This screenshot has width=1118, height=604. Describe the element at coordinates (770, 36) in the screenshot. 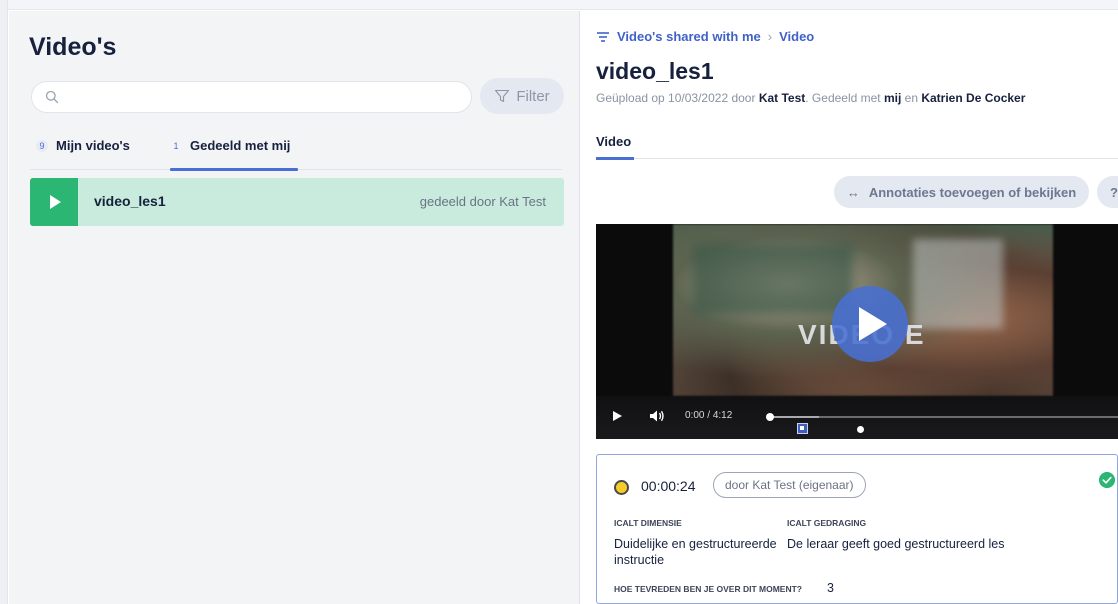

I see `chevron-right-icon: ›` at that location.